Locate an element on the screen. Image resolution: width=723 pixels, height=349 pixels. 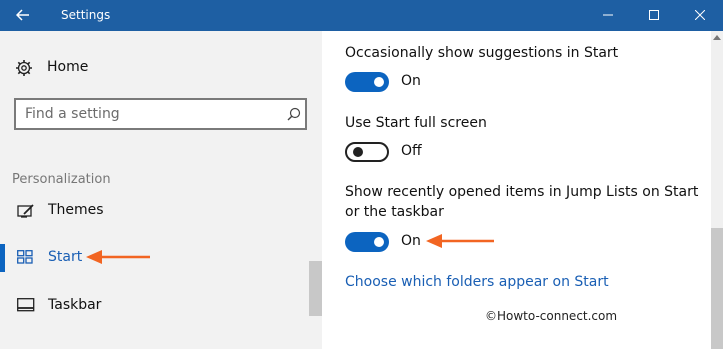
sidebar-item-taskbar: Taskbar is located at coordinates (150, 306).